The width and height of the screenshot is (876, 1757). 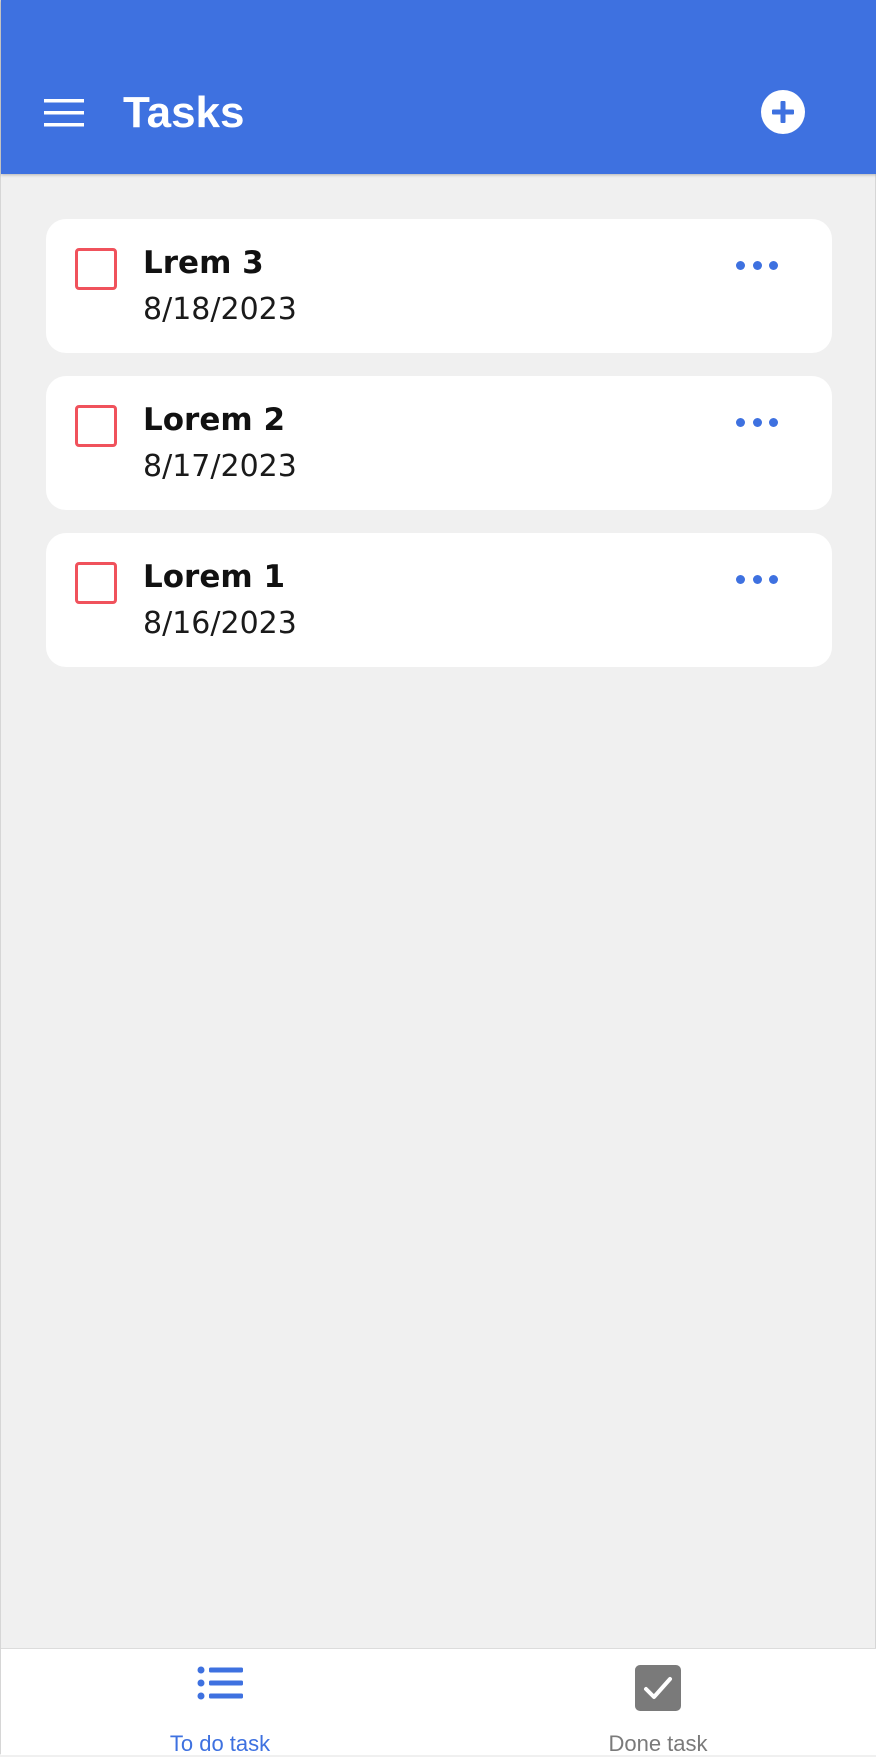 What do you see at coordinates (220, 1702) in the screenshot?
I see `nav-tab-to-do: To do task` at bounding box center [220, 1702].